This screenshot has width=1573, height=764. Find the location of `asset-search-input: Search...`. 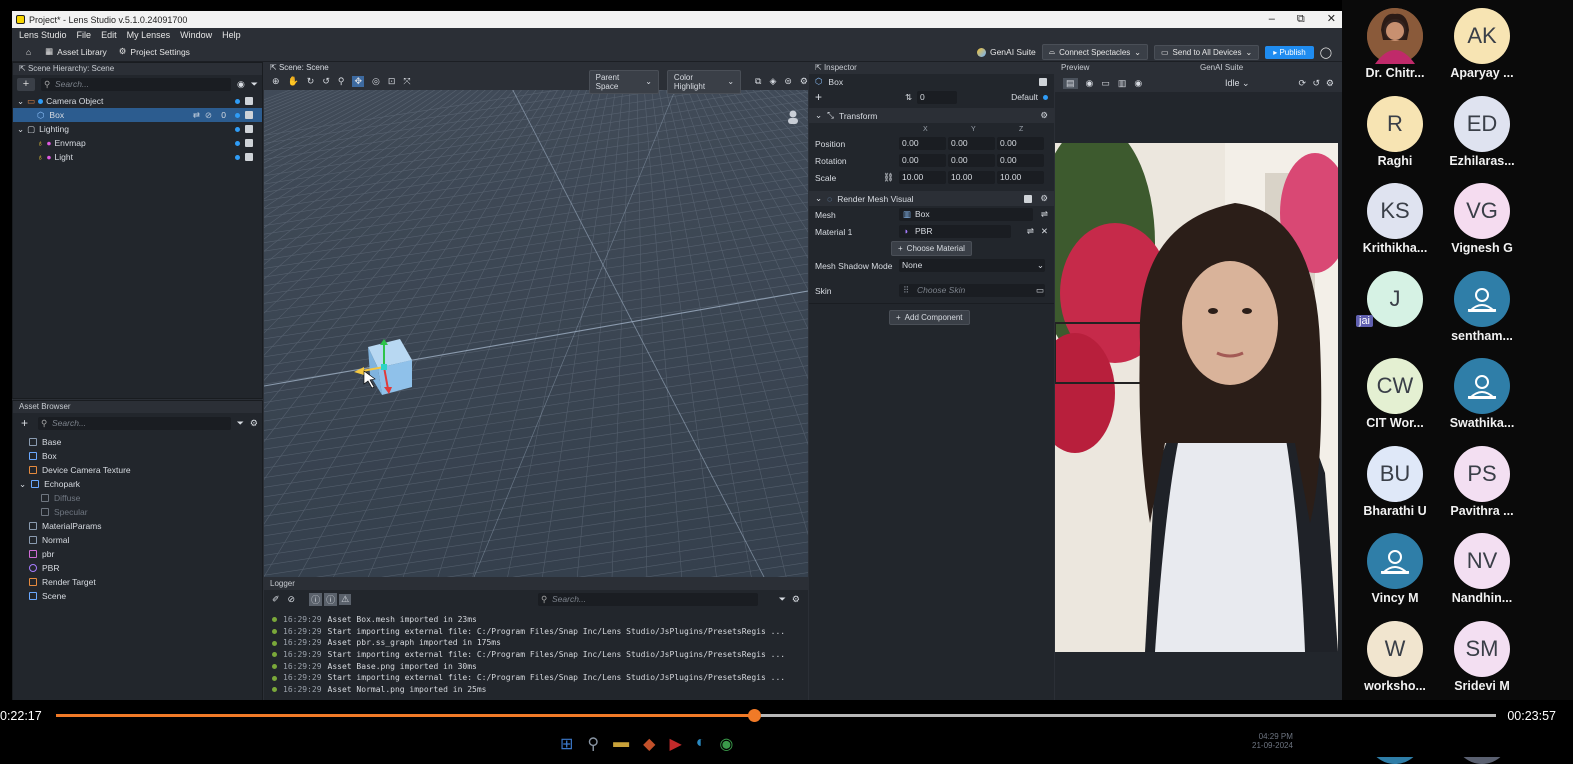

asset-search-input: Search... is located at coordinates (134, 423).